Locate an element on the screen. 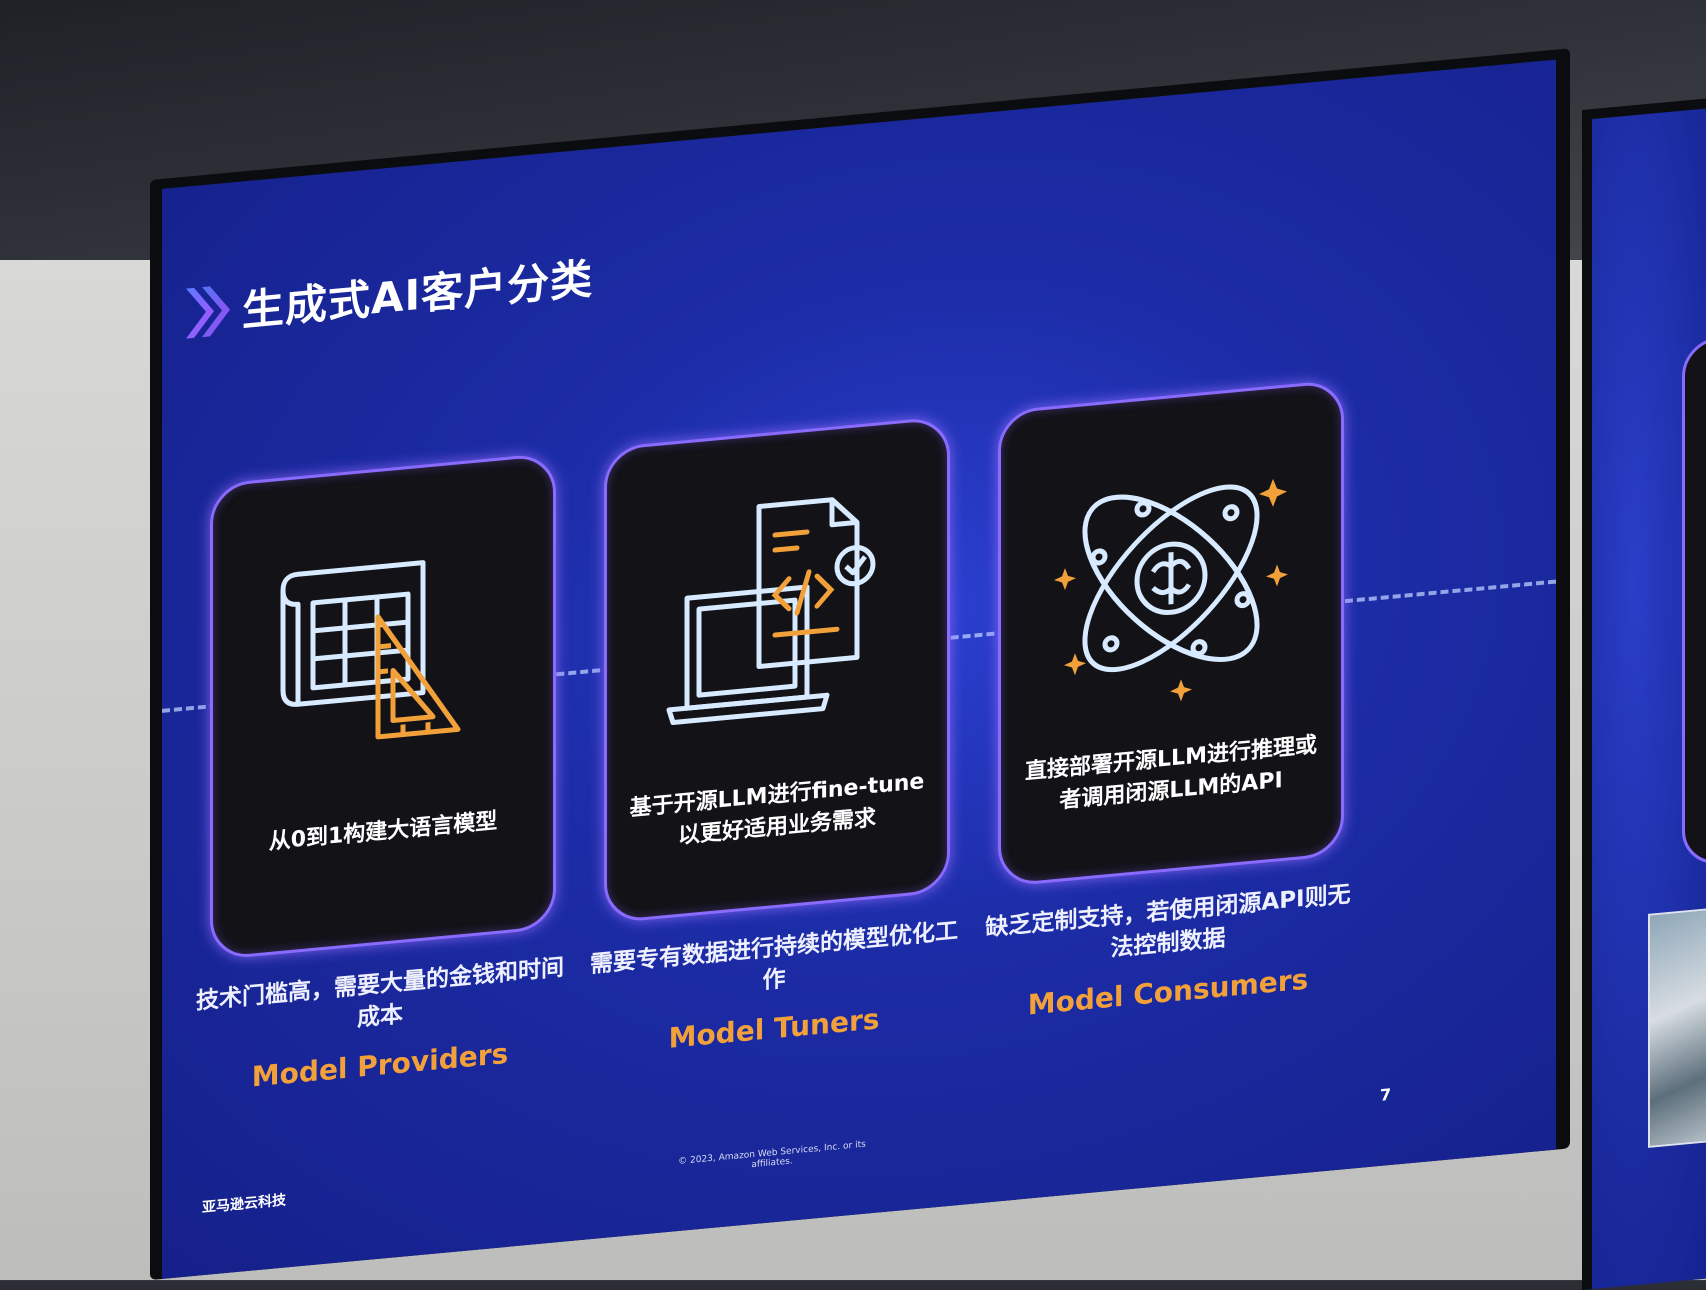  adjacent-slide is located at coordinates (1649, 698).